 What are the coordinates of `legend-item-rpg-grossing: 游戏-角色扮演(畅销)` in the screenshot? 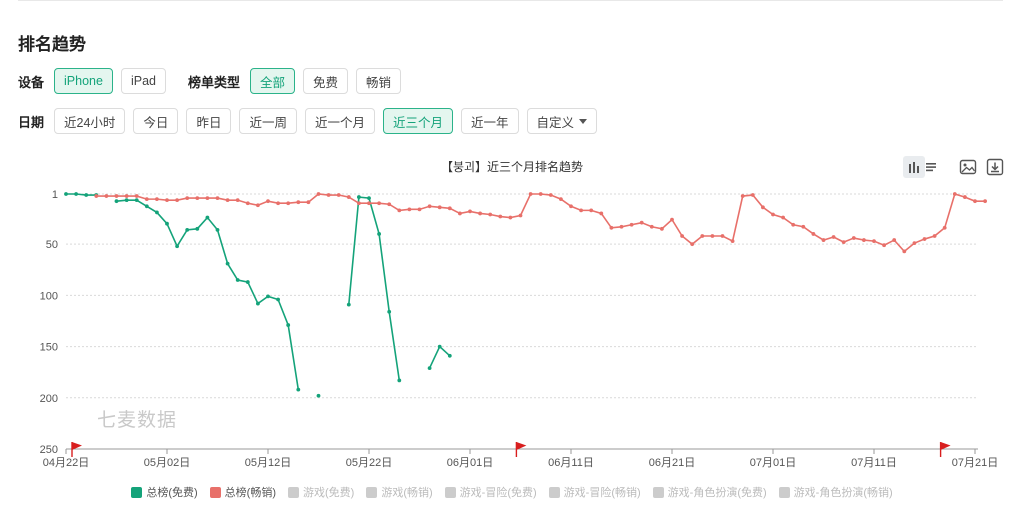 It's located at (835, 492).